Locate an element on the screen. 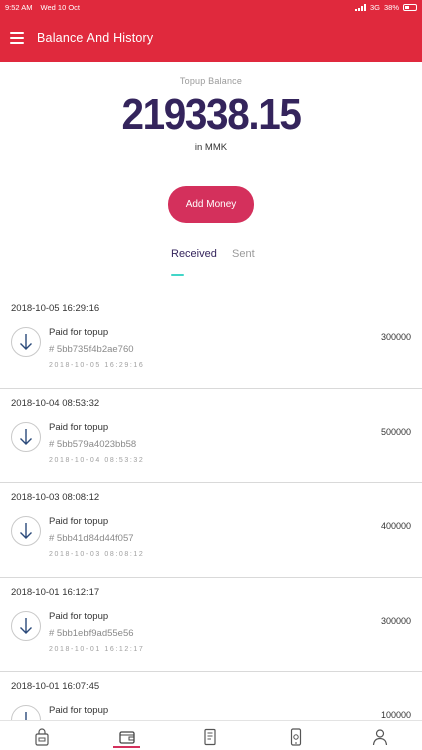  group-date: 2018-10-01 16:12:17 is located at coordinates (55, 592).